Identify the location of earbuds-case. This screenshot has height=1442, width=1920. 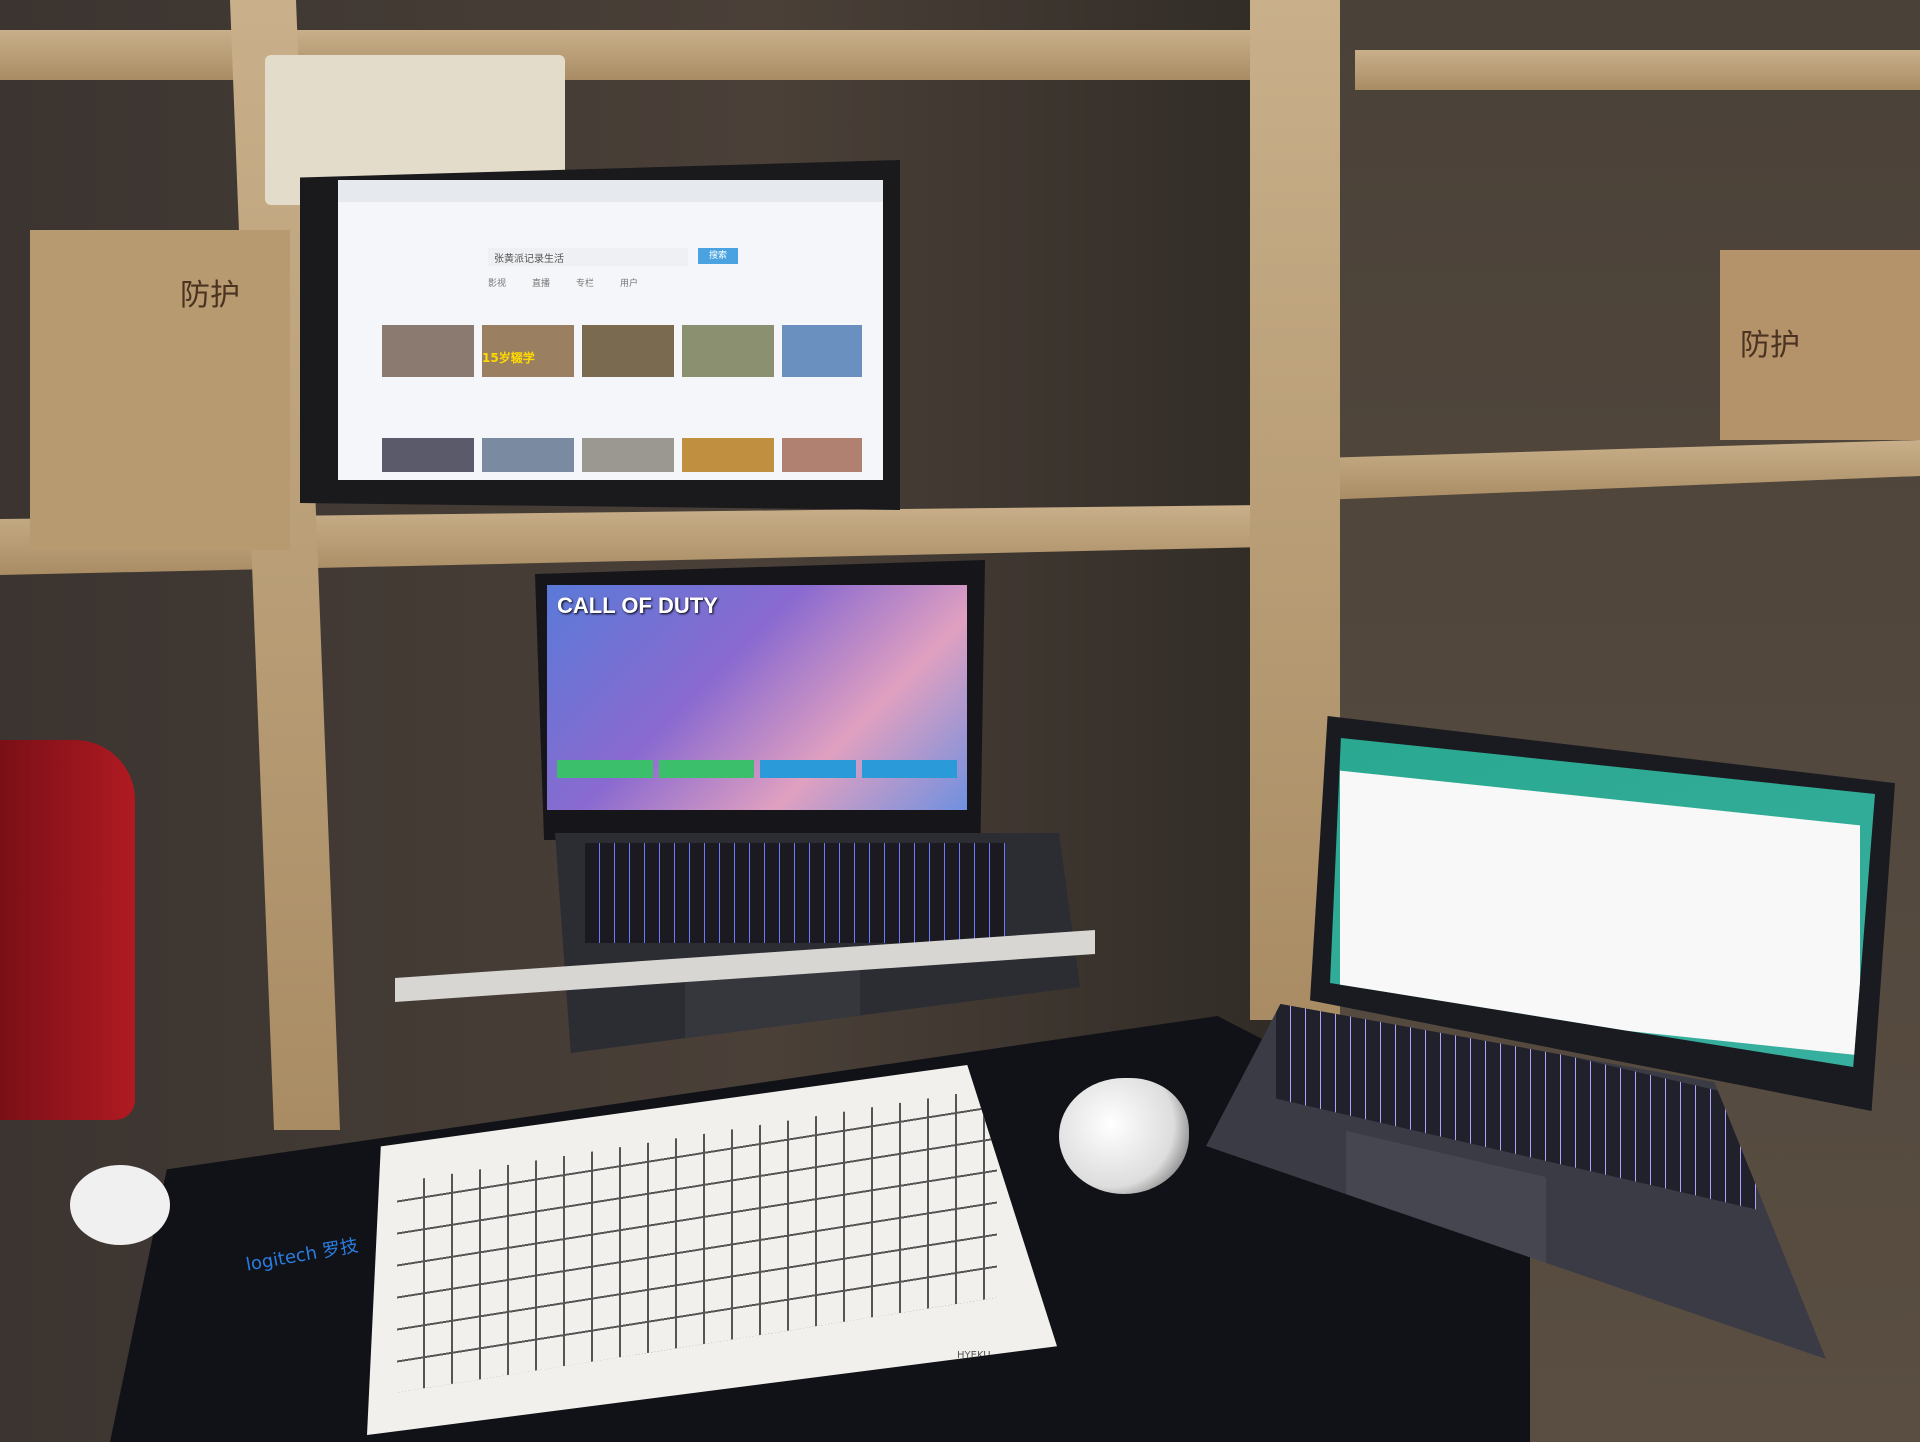
(120, 1205).